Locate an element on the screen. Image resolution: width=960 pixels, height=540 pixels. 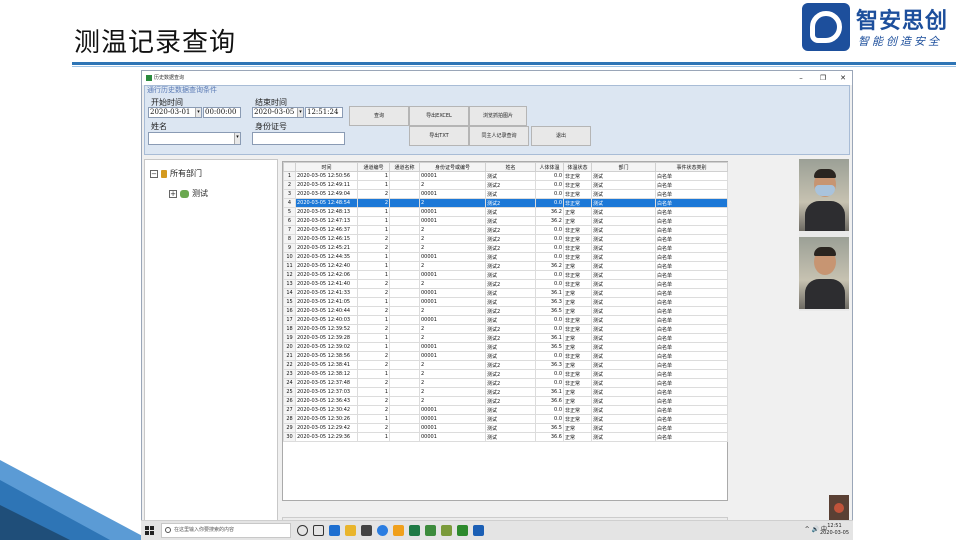
row-number: 9 is located at coordinates (289, 248).